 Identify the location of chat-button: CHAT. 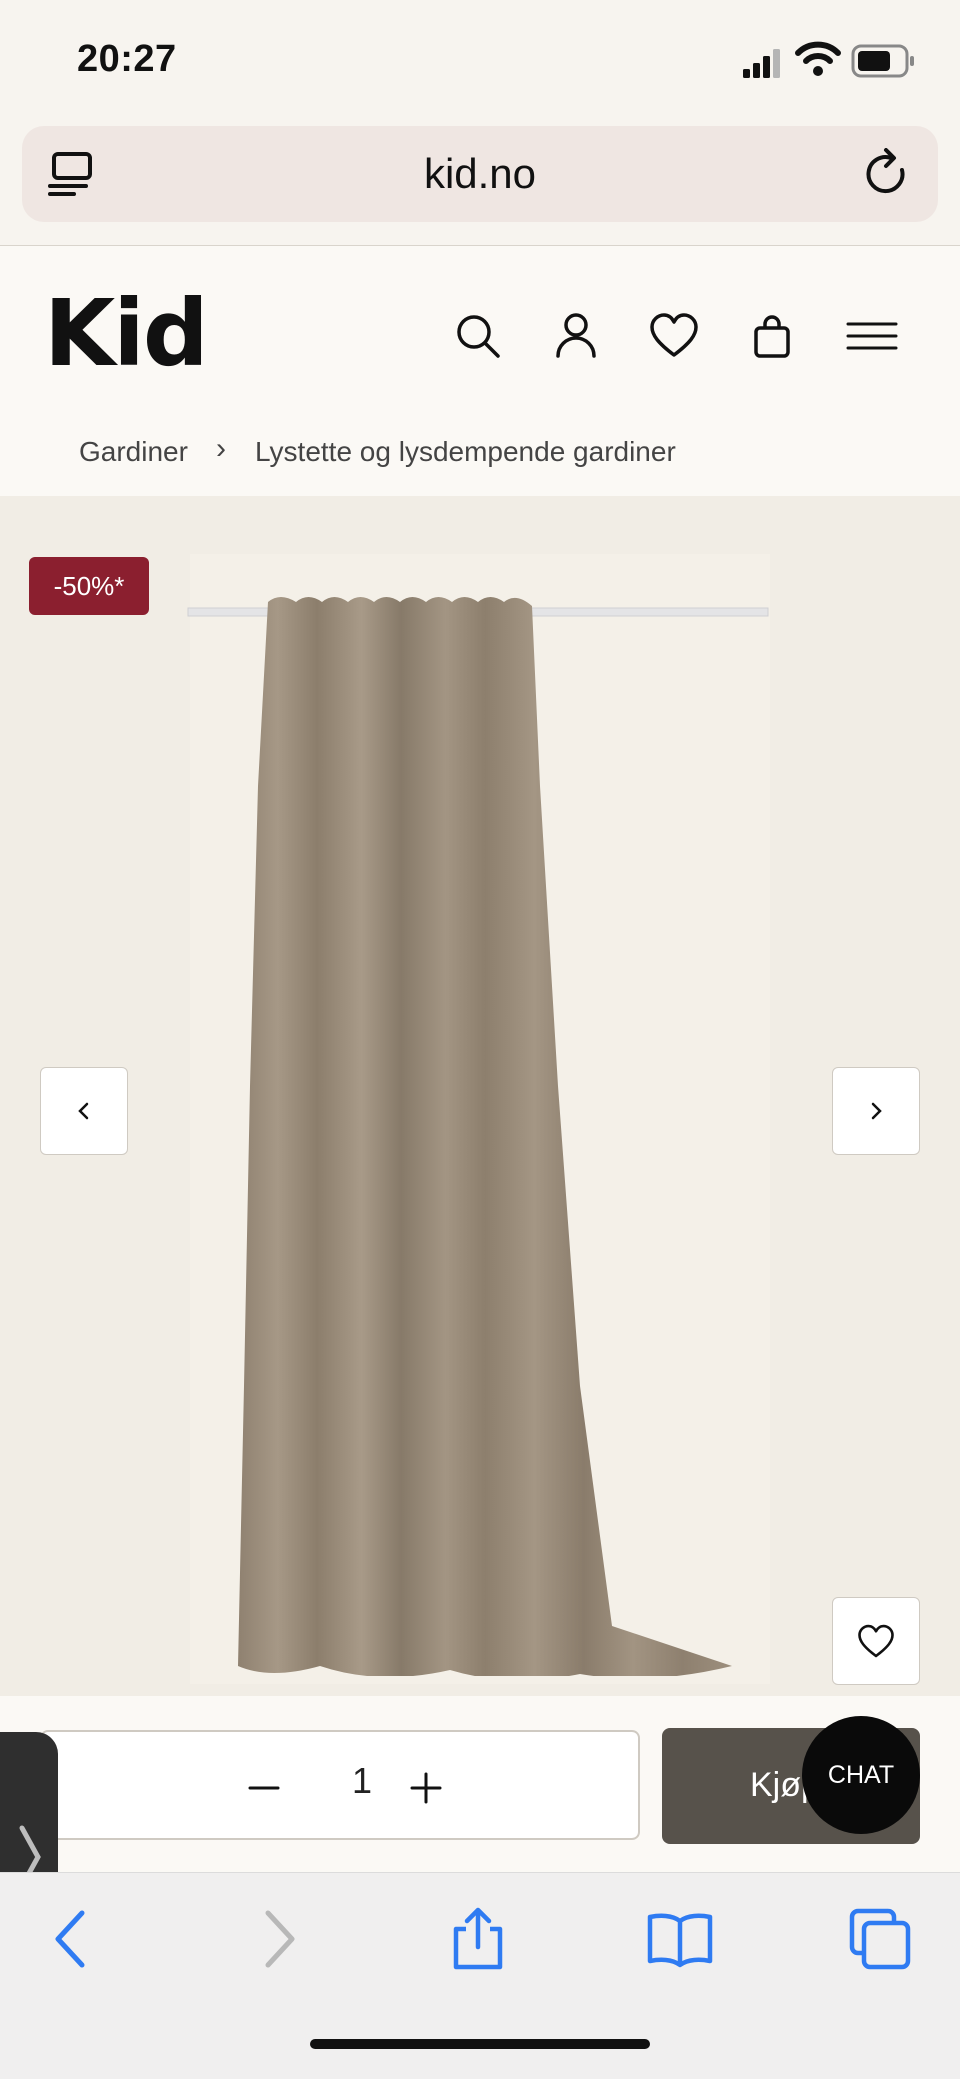
(861, 1775).